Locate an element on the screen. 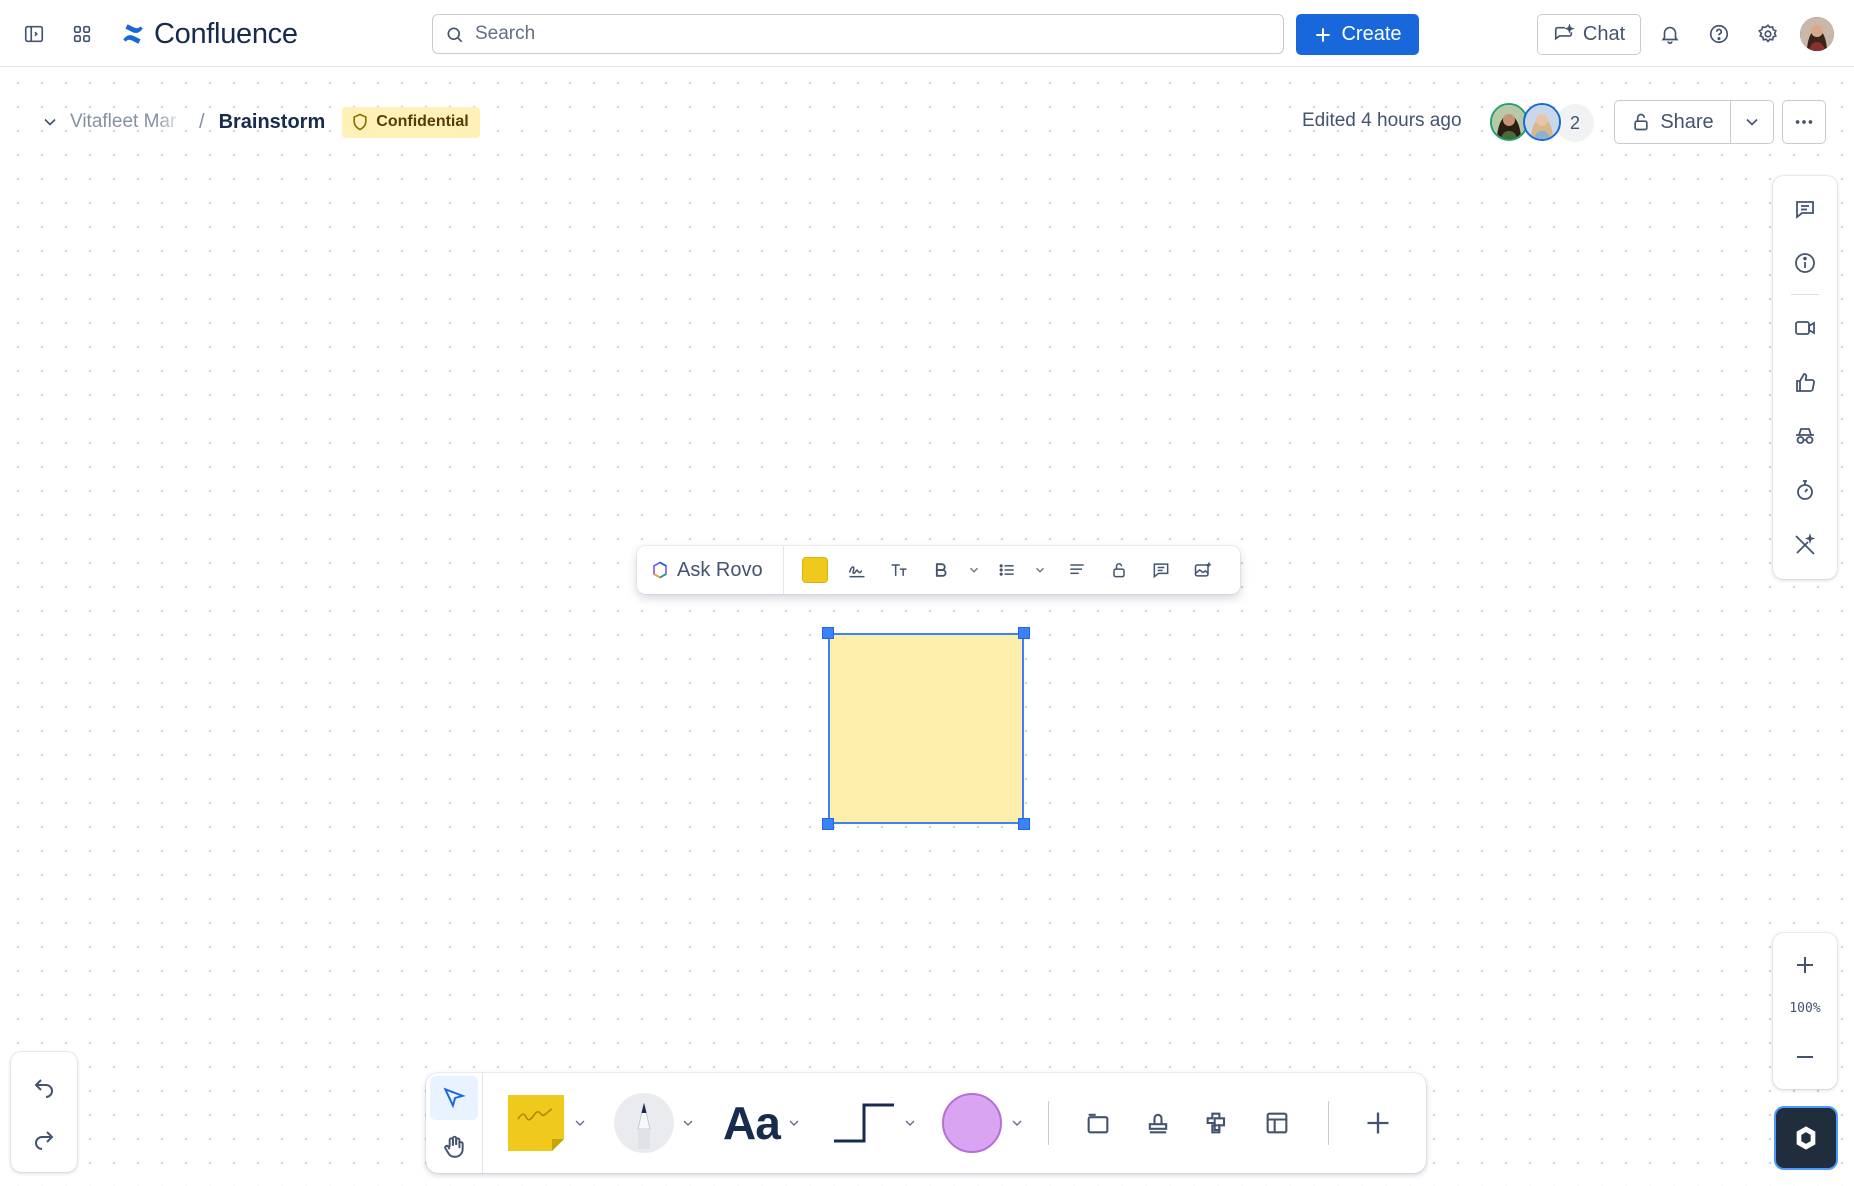 The image size is (1854, 1186). search-input is located at coordinates (878, 34).